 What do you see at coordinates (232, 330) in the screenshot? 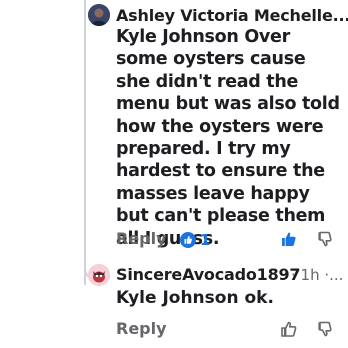
I see `comment-actions: Reply` at bounding box center [232, 330].